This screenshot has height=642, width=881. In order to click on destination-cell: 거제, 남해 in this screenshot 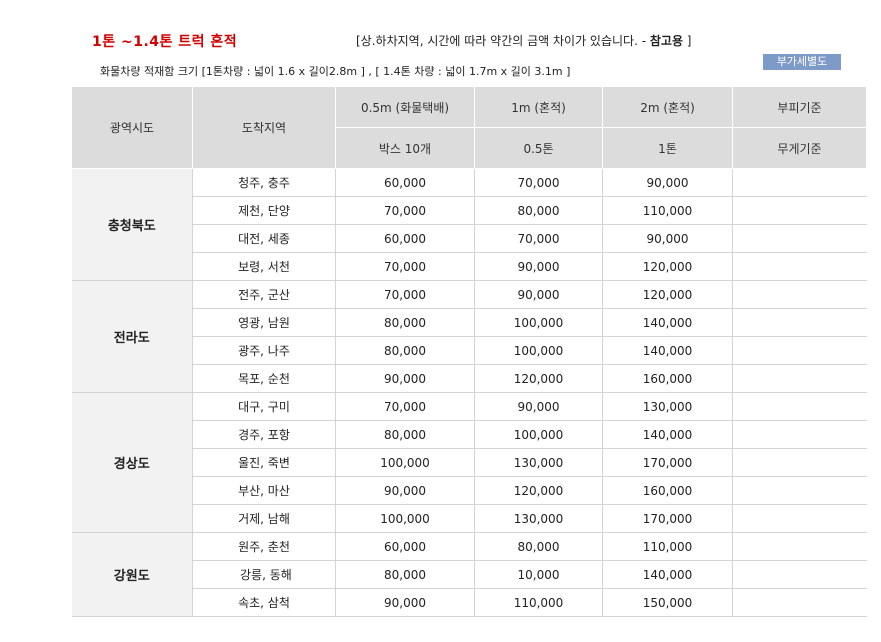, I will do `click(264, 518)`.